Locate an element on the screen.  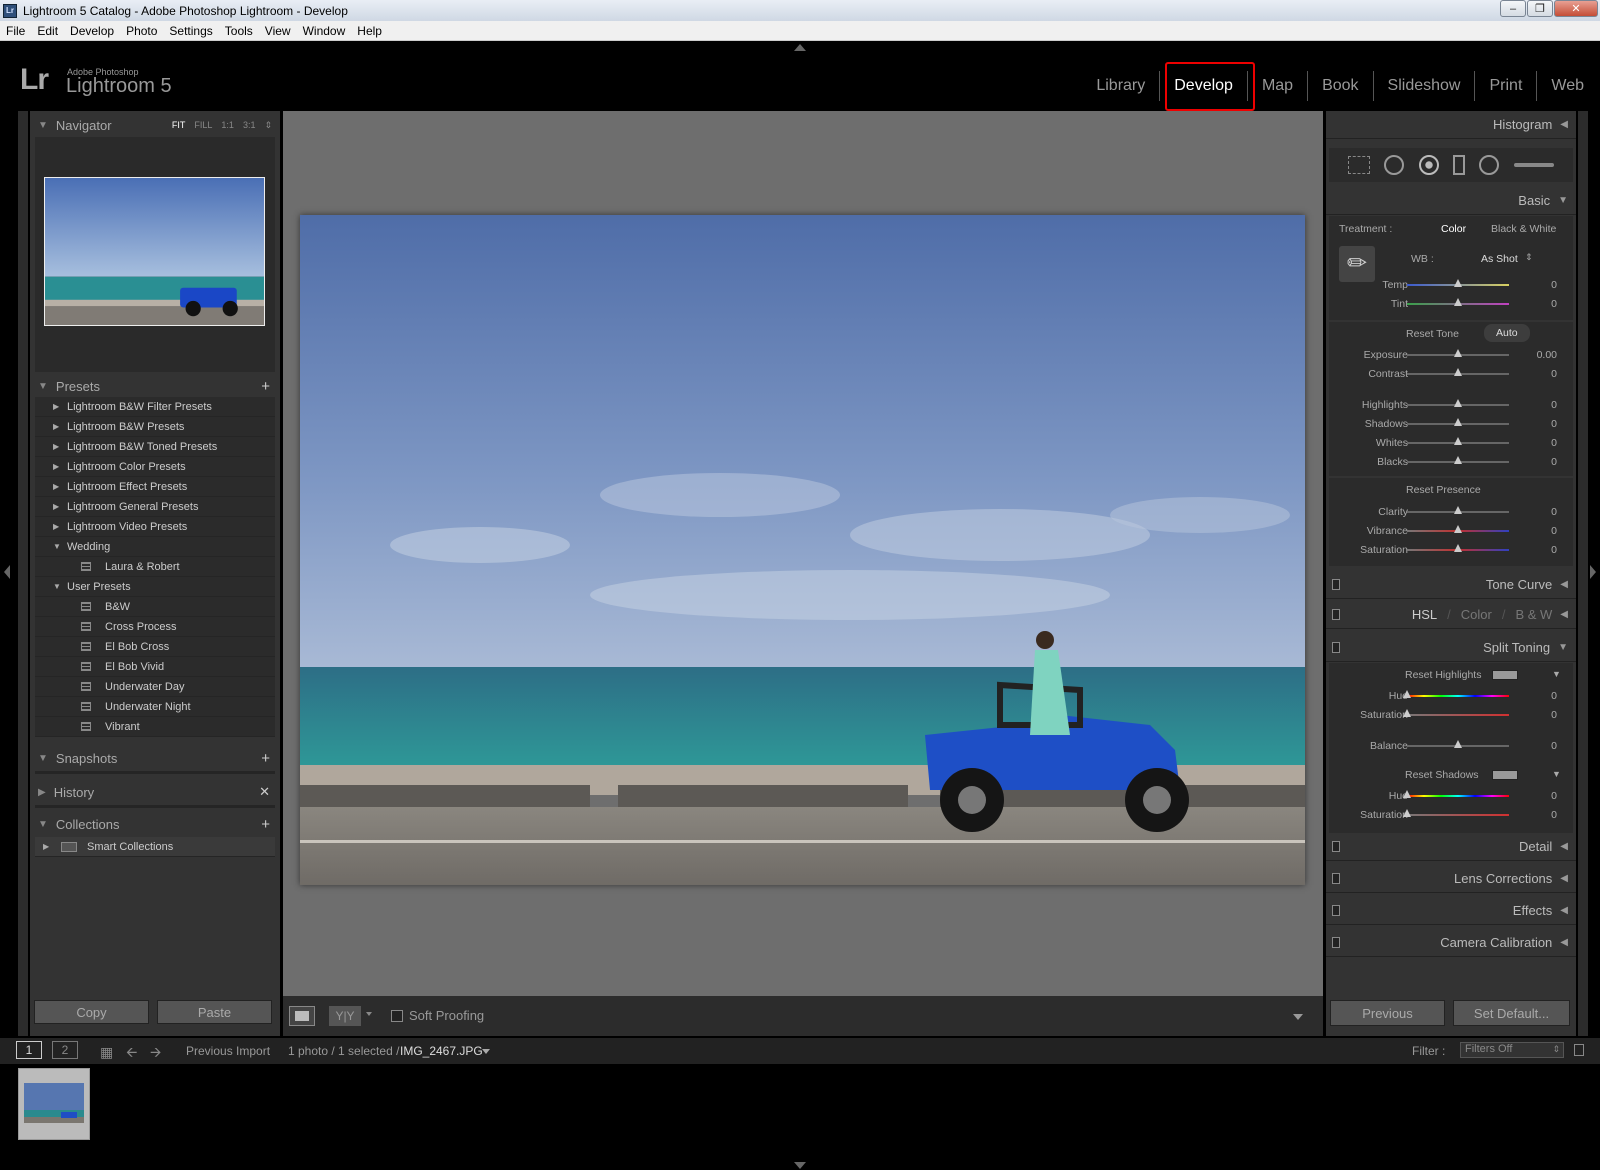
slider-clarity: Clarity 0 is located at coordinates (1451, 512).